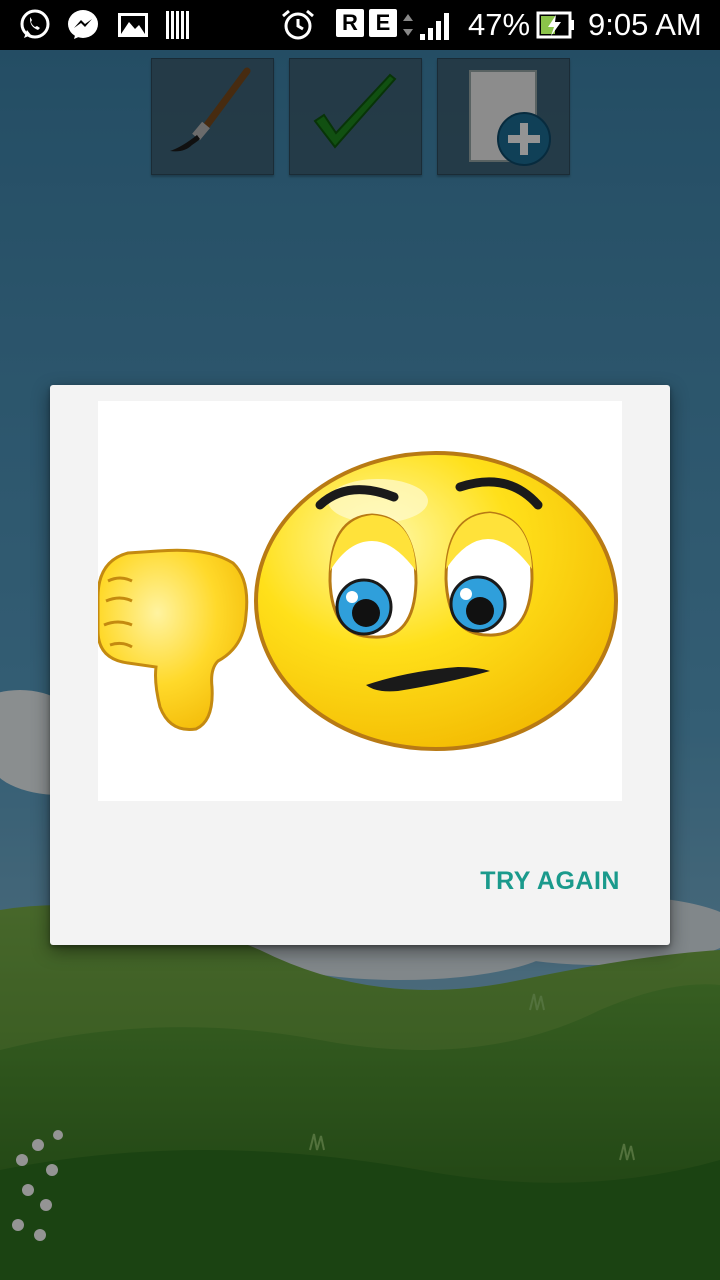  I want to click on barcode-icon, so click(177, 25).